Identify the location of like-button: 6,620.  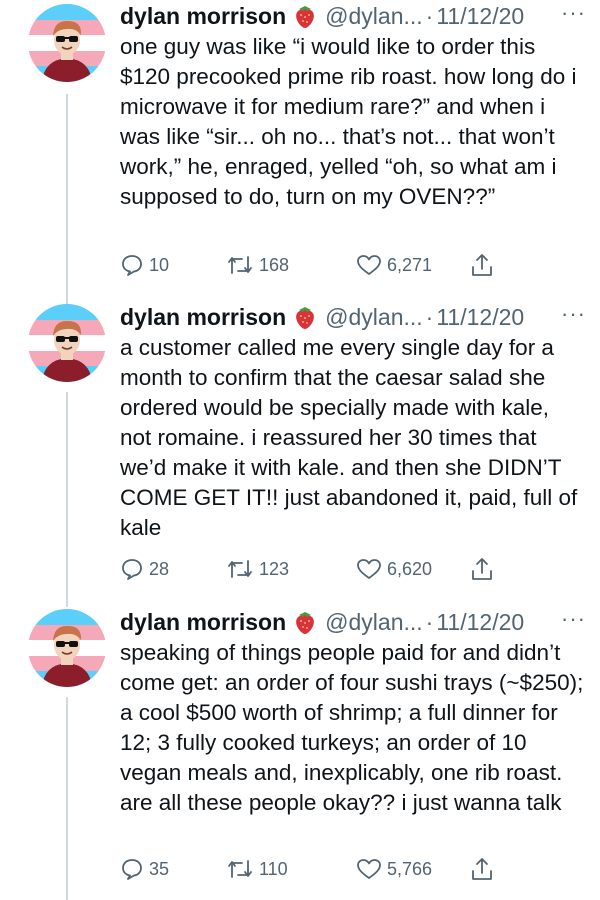
(394, 569).